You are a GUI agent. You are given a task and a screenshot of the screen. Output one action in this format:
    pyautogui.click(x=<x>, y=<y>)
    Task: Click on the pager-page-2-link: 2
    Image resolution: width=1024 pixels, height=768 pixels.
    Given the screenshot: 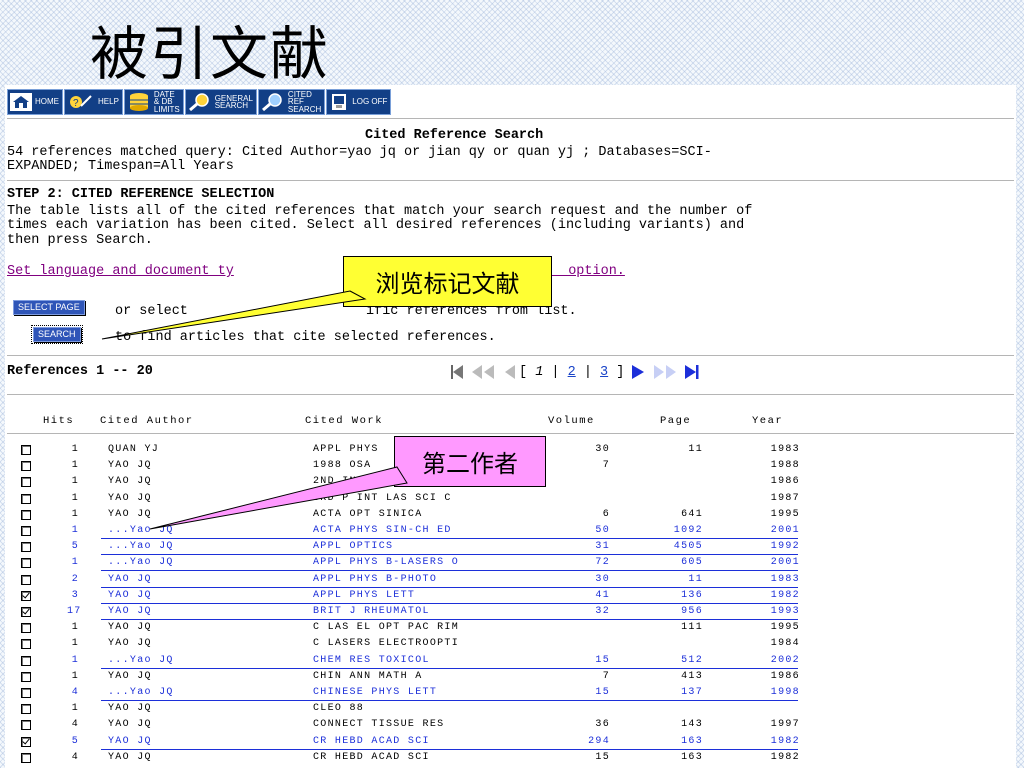 What is the action you would take?
    pyautogui.click(x=572, y=372)
    